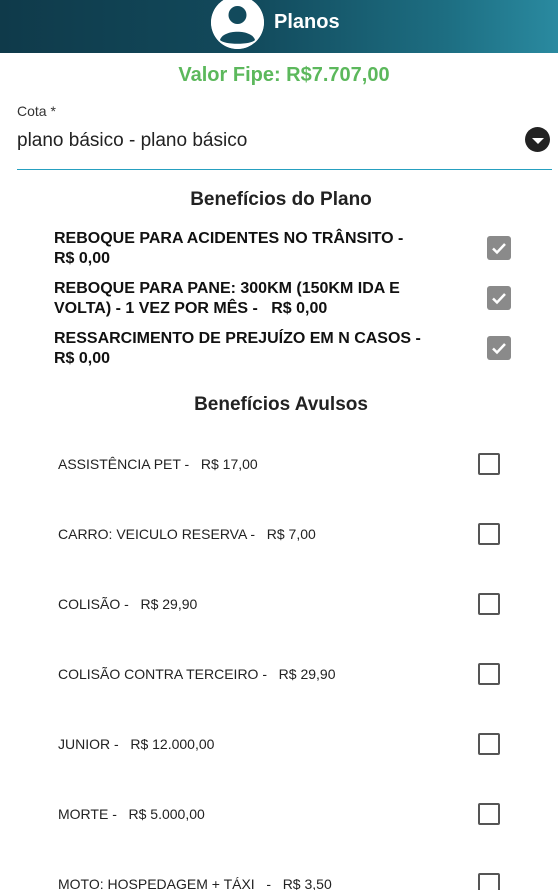 This screenshot has width=558, height=890. What do you see at coordinates (128, 604) in the screenshot?
I see `avulso-label: COLISÃO - R$ 29,90` at bounding box center [128, 604].